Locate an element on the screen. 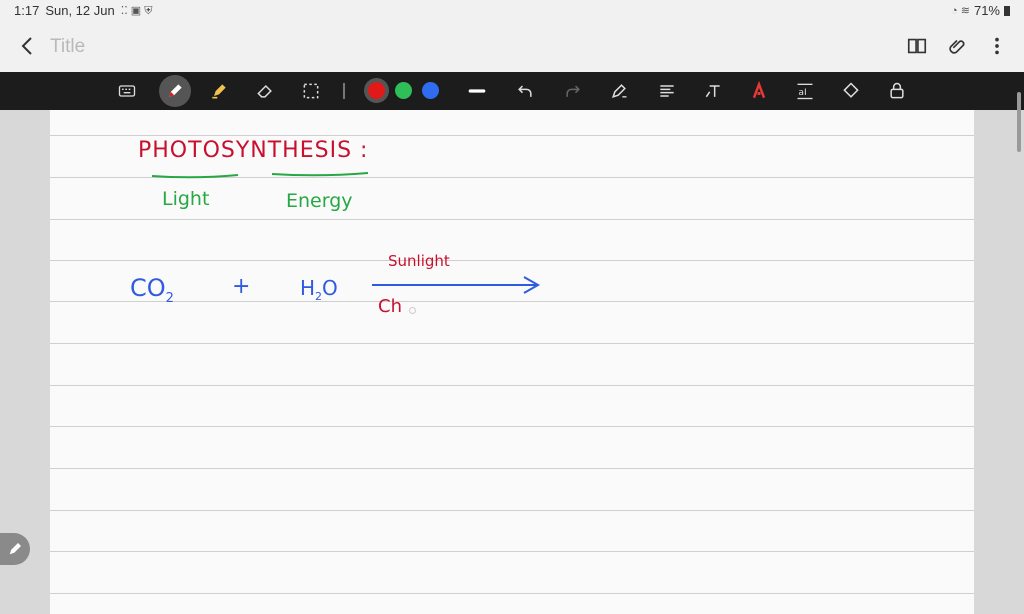  keyword-light: Light is located at coordinates (186, 199).